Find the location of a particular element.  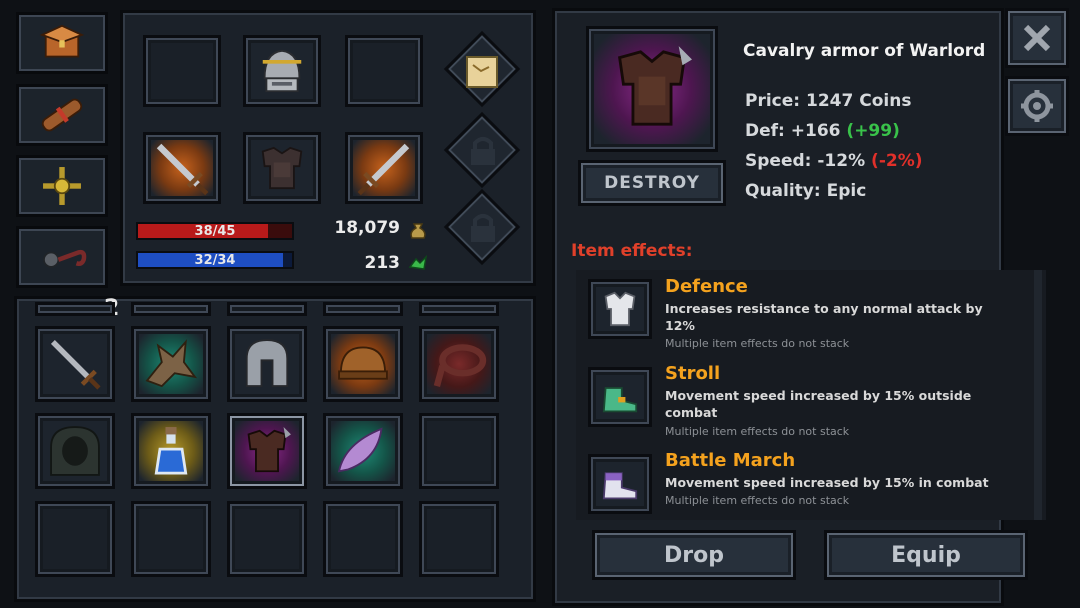

inventory-slot-leather-cap is located at coordinates (363, 364).